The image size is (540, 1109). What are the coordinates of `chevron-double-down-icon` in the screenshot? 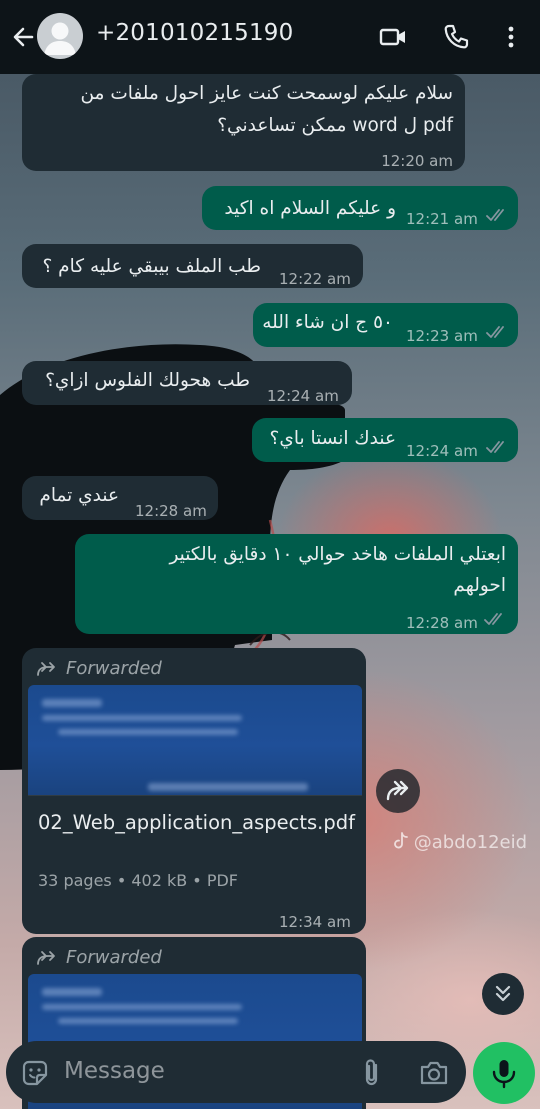 It's located at (503, 993).